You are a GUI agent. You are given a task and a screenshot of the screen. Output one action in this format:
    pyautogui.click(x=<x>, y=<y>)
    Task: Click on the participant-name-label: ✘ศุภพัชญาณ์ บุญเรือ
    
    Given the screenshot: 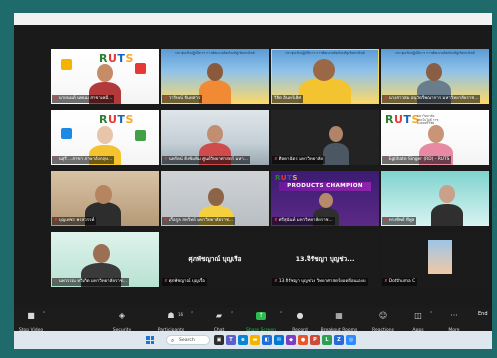 What is the action you would take?
    pyautogui.click(x=184, y=282)
    